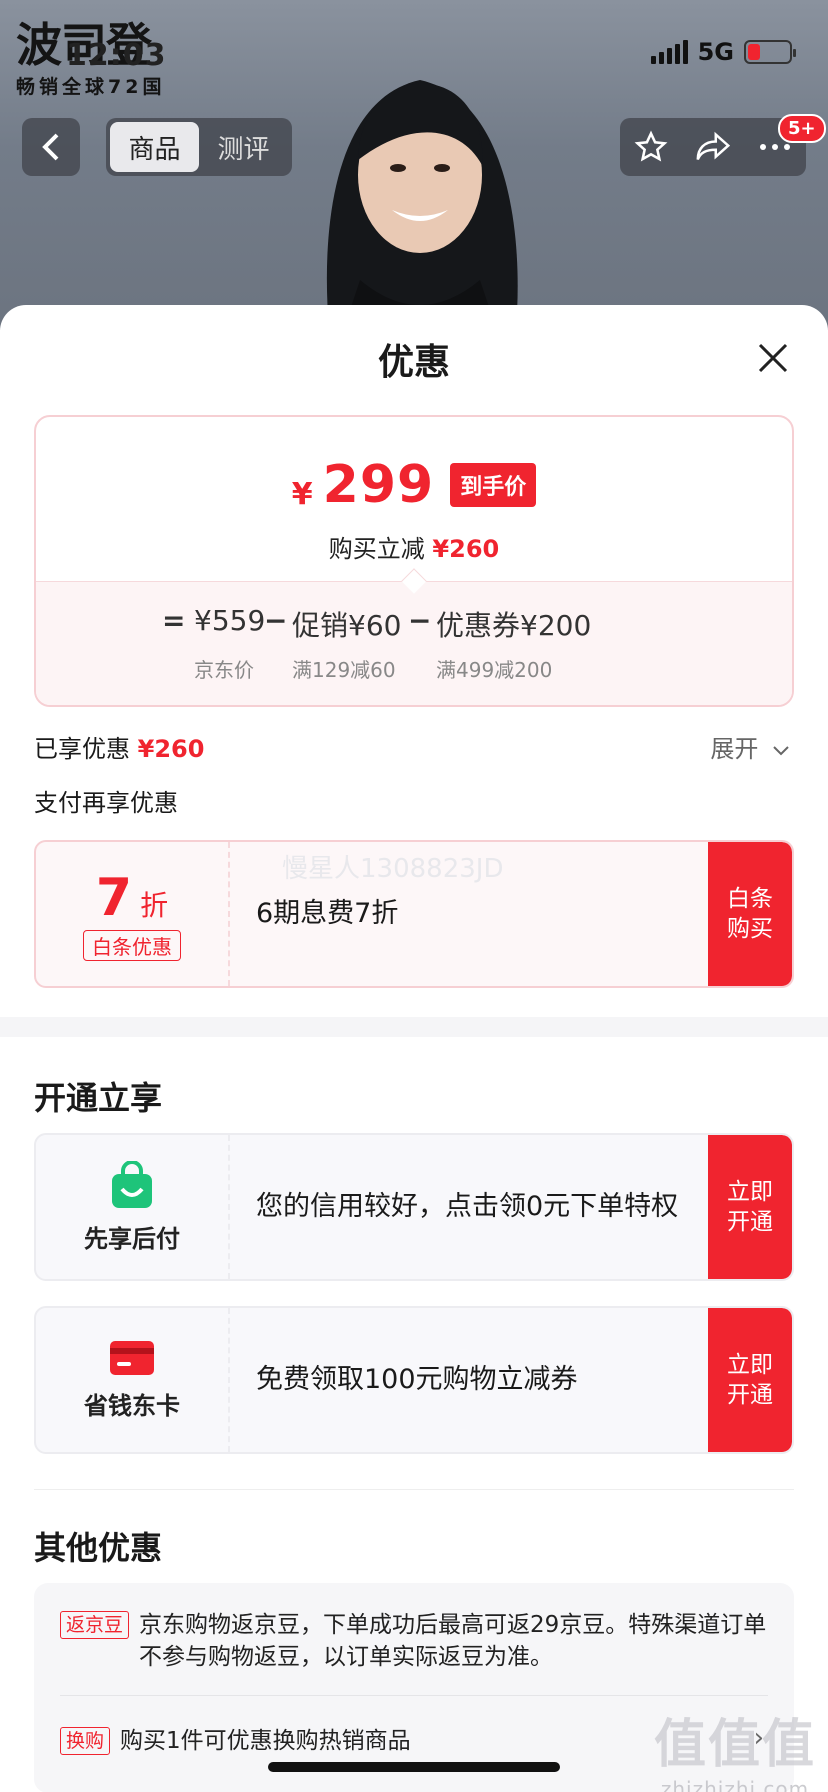  Describe the element at coordinates (116, 55) in the screenshot. I see `status-time: 12:03` at that location.